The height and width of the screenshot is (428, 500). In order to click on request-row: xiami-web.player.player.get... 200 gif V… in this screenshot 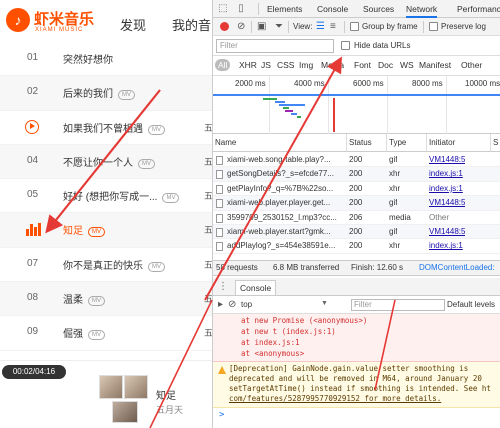, I will do `click(356, 203)`.